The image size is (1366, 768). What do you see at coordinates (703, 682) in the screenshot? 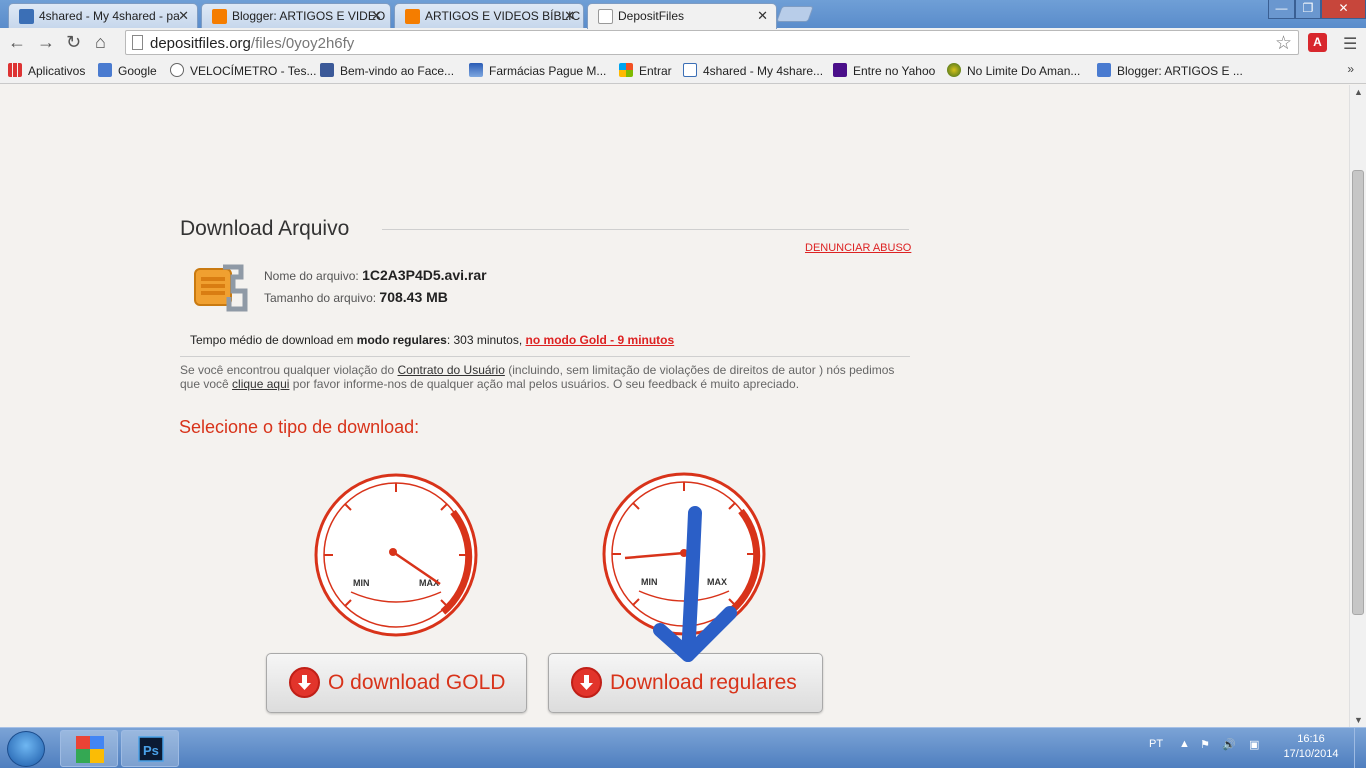
I see `regular-download-label: Download regulares` at bounding box center [703, 682].